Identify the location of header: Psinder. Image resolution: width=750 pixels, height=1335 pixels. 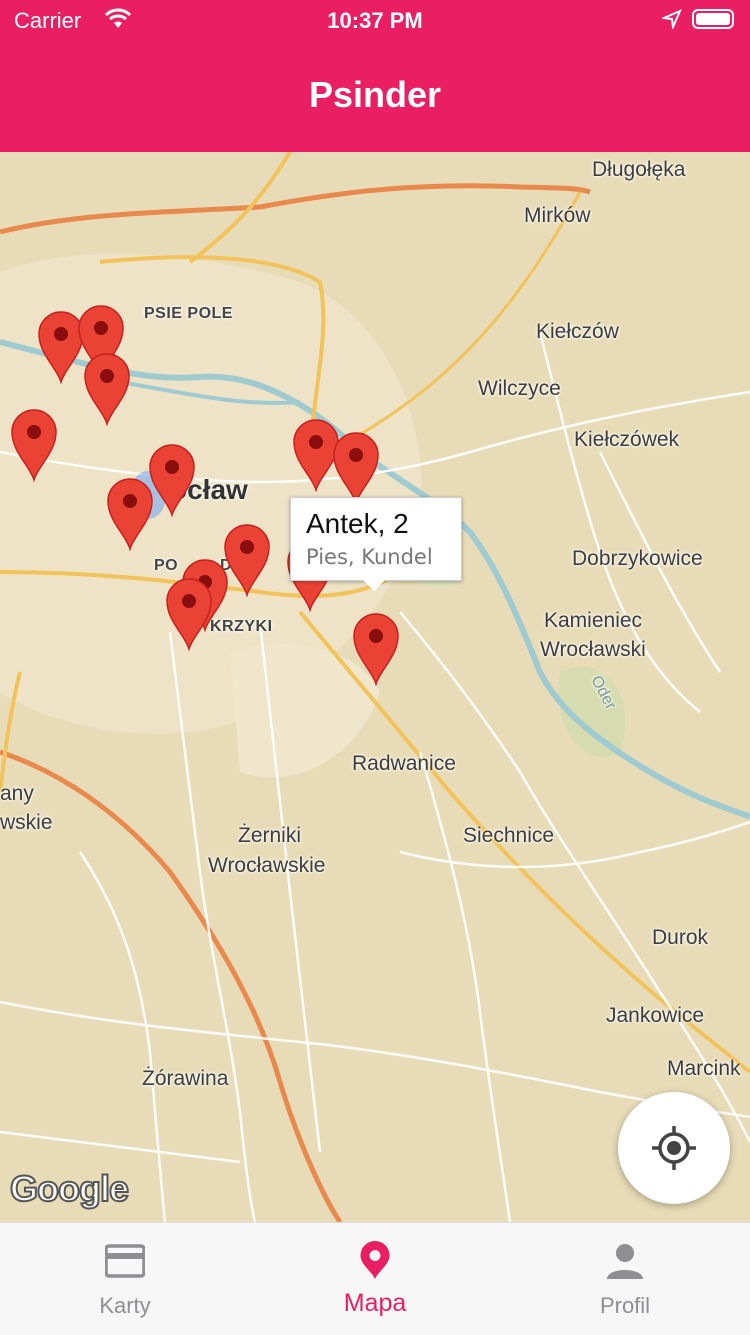
(375, 96).